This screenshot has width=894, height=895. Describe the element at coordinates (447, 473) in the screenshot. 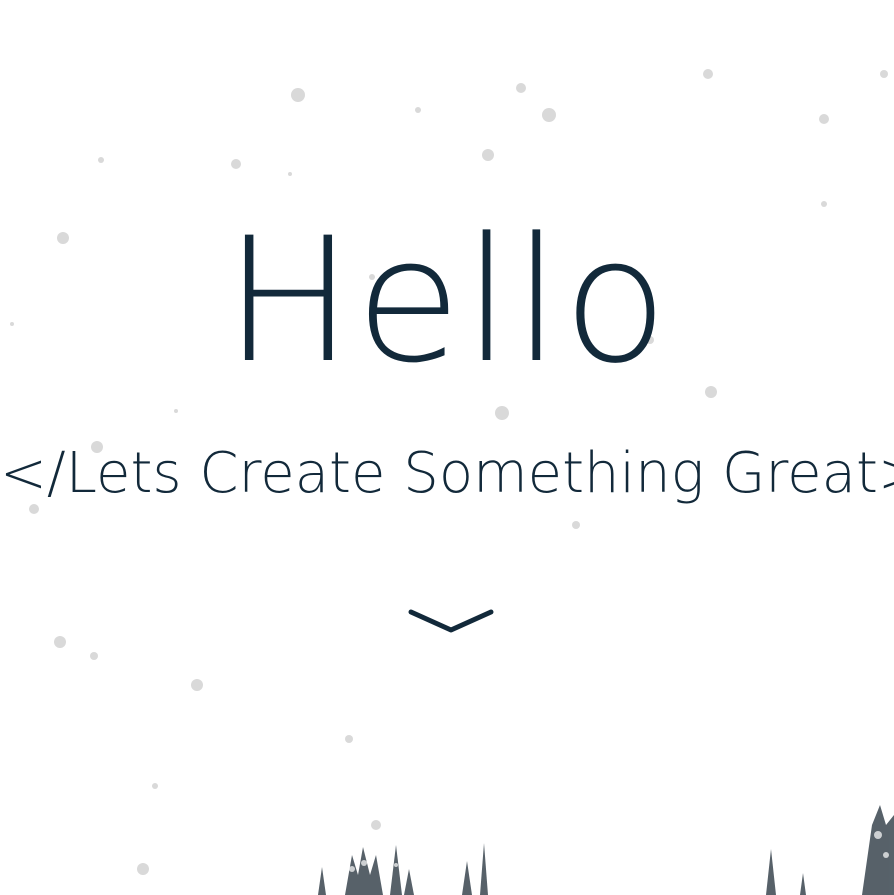

I see `hero-tagline: </Lets Create Something Great>` at that location.